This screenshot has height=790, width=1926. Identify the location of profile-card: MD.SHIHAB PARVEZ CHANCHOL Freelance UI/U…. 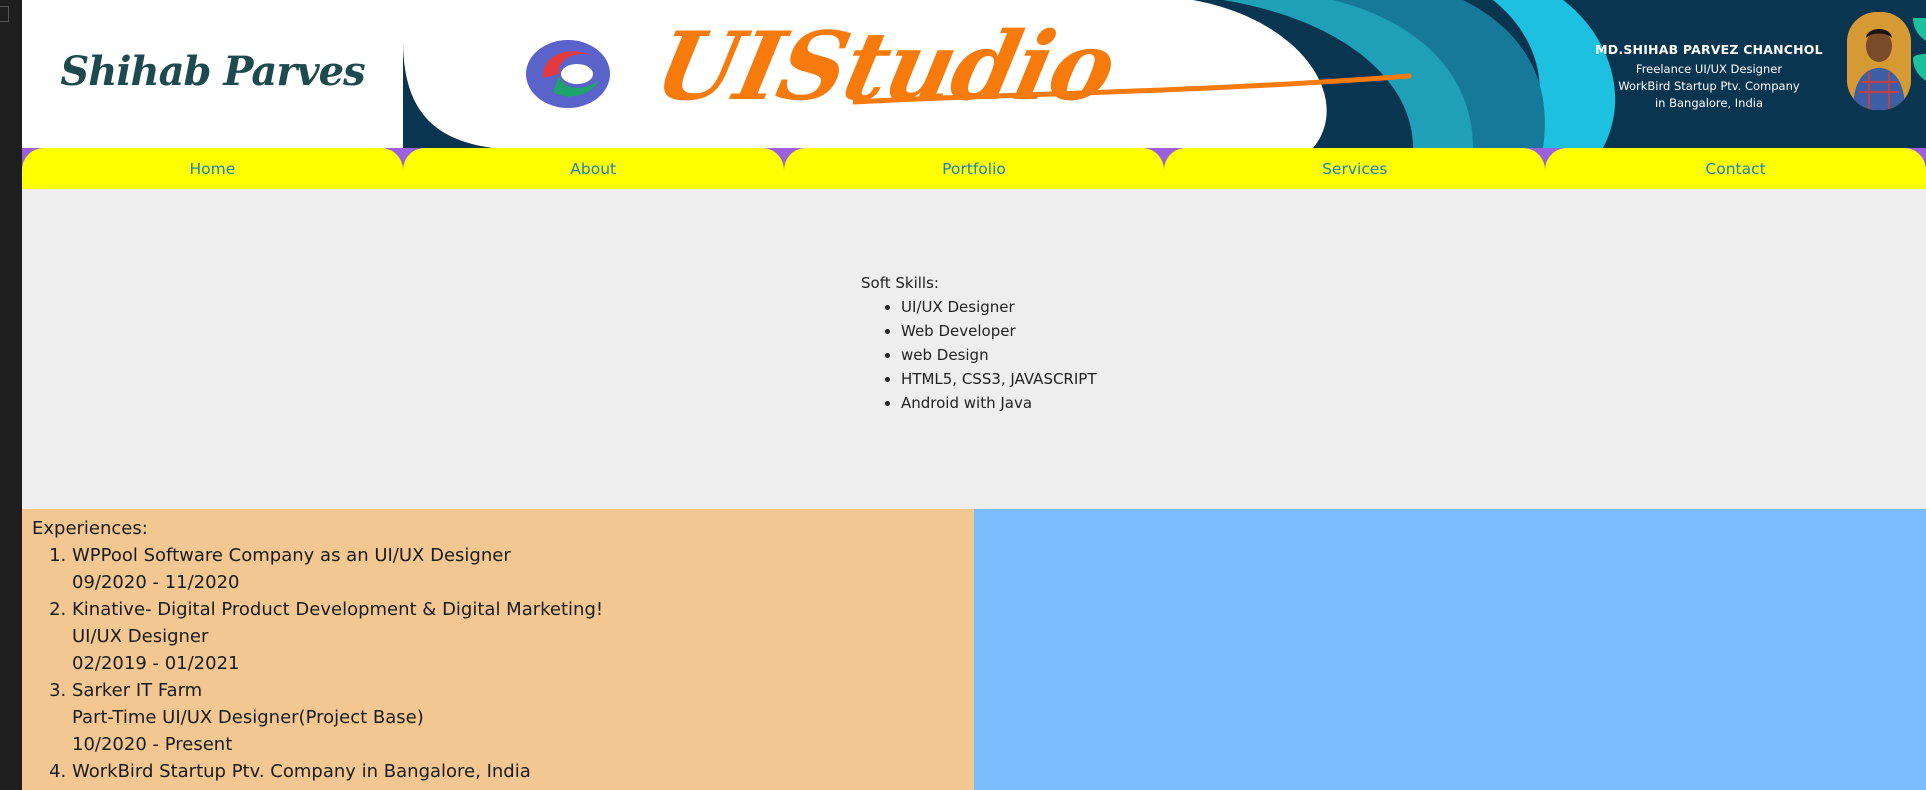
(1709, 77).